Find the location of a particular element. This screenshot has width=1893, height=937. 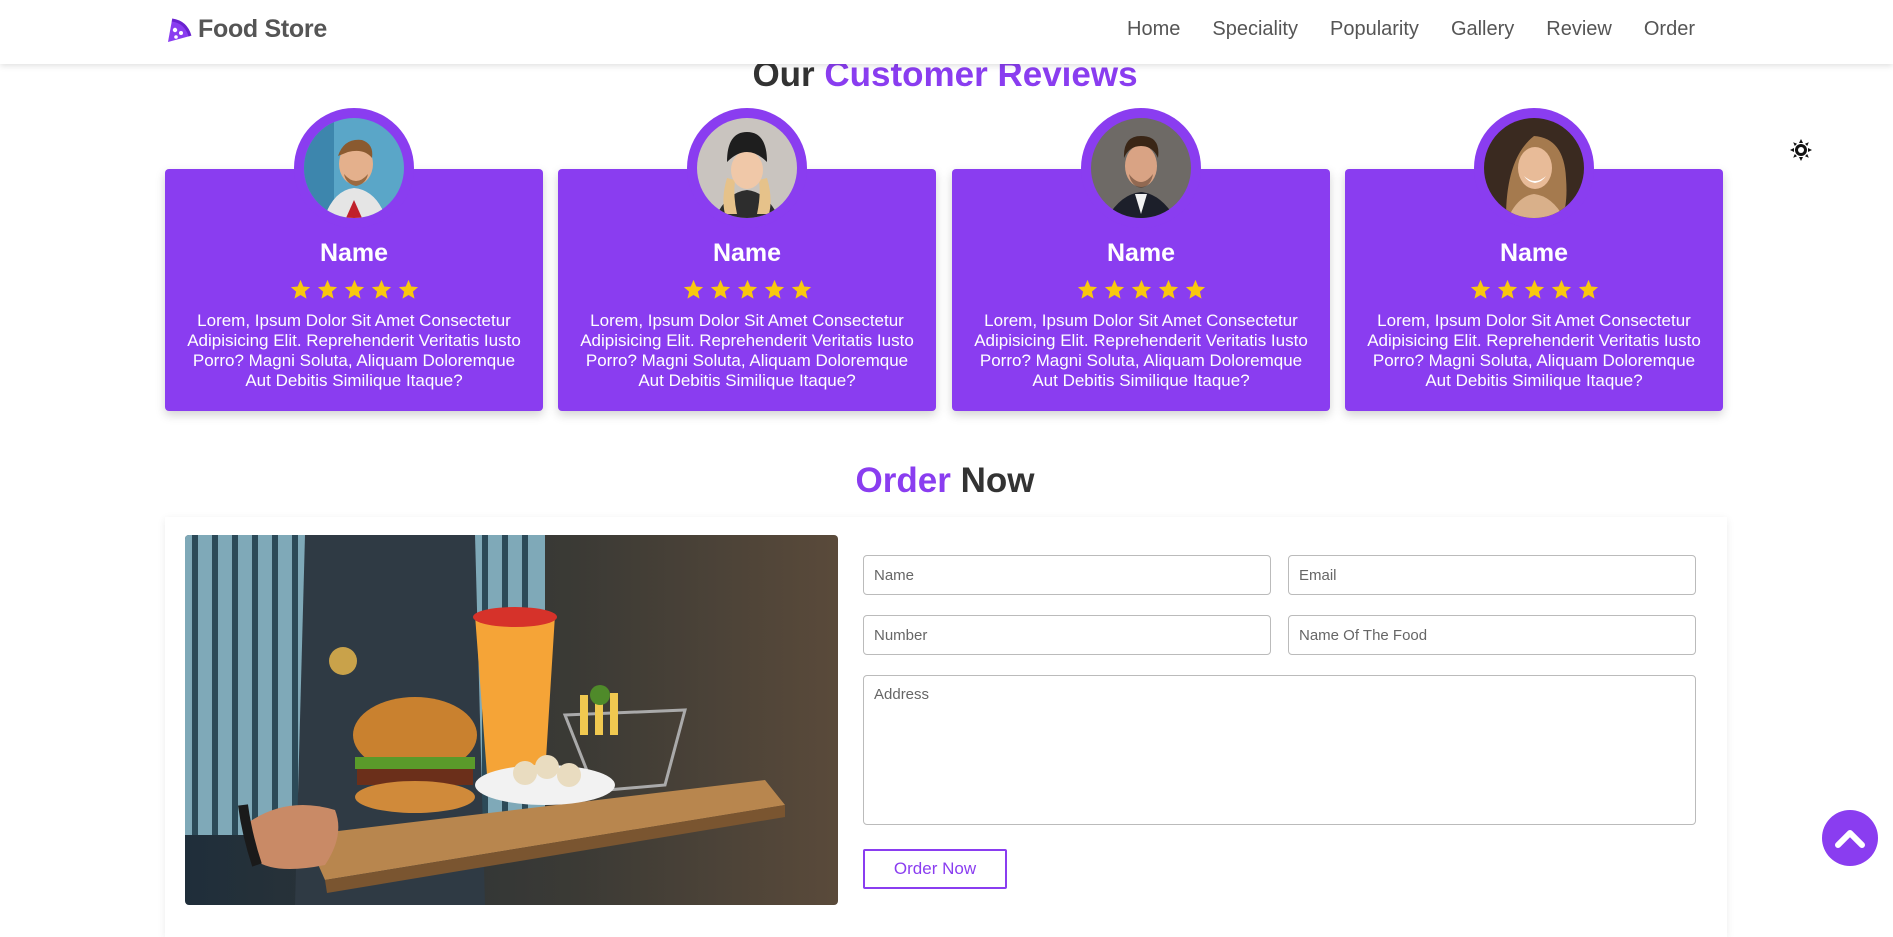

order-food-image is located at coordinates (511, 720).